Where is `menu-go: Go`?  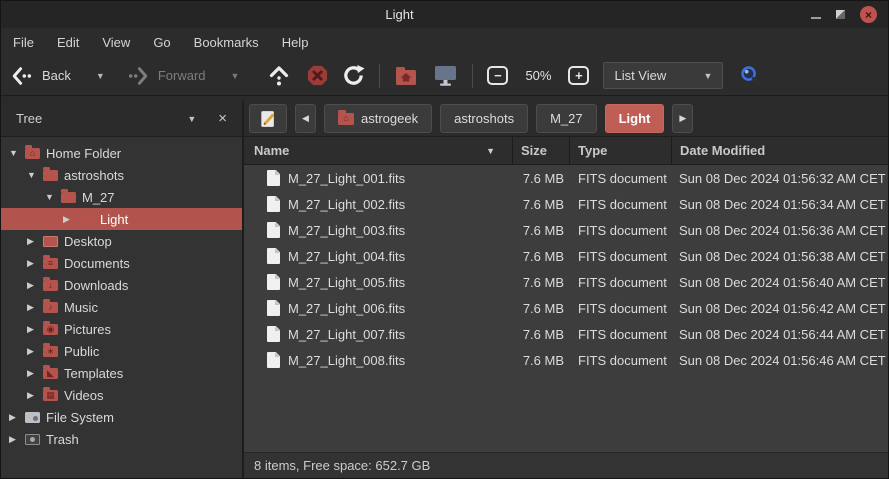
menu-go: Go is located at coordinates (161, 42).